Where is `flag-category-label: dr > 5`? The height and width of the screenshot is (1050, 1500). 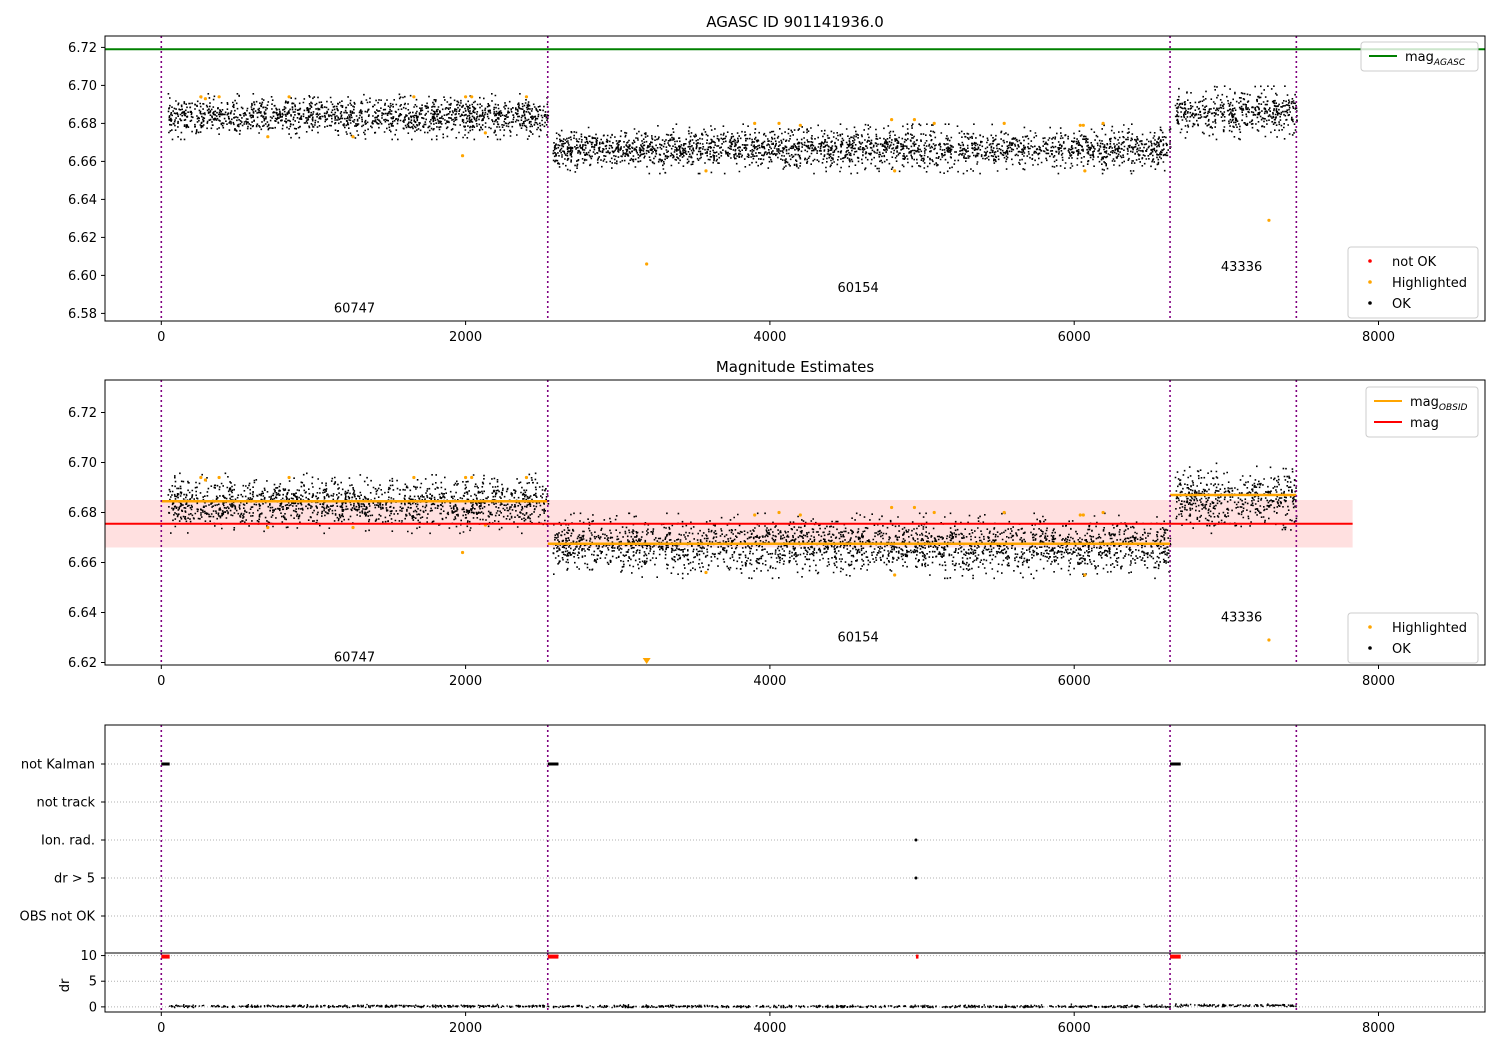
flag-category-label: dr > 5 is located at coordinates (74, 879).